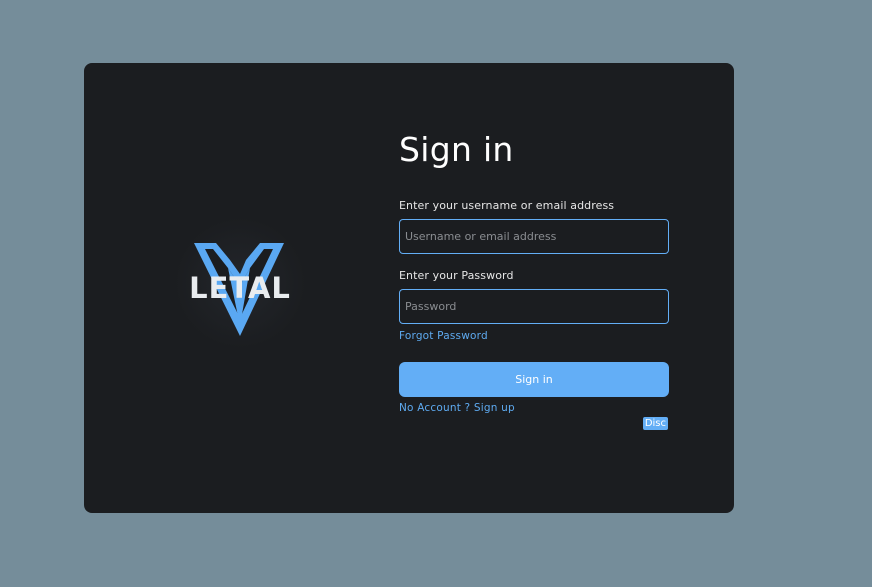 The width and height of the screenshot is (872, 587). I want to click on logo-emblem-icon: LETAL, so click(240, 283).